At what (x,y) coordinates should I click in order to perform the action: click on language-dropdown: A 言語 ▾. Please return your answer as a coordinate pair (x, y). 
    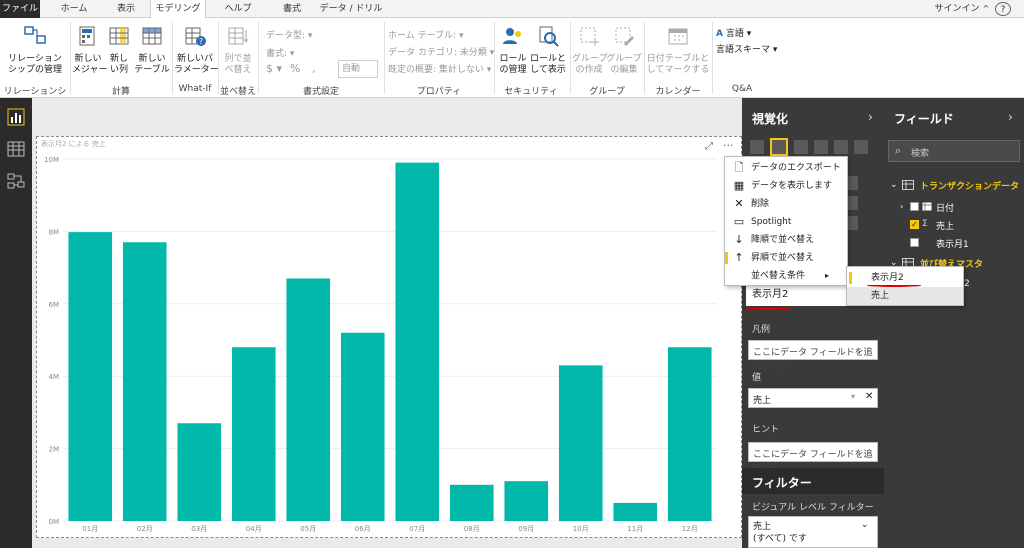
    Looking at the image, I should click on (733, 32).